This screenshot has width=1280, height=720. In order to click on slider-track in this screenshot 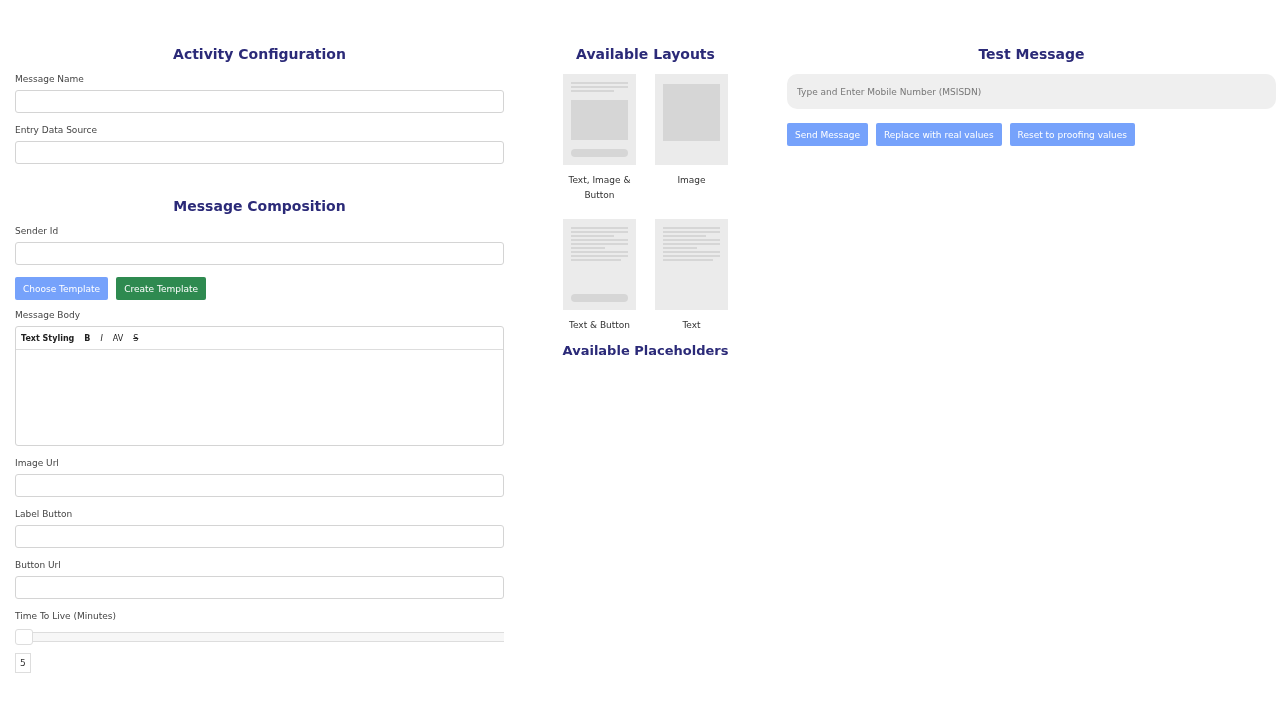, I will do `click(259, 637)`.